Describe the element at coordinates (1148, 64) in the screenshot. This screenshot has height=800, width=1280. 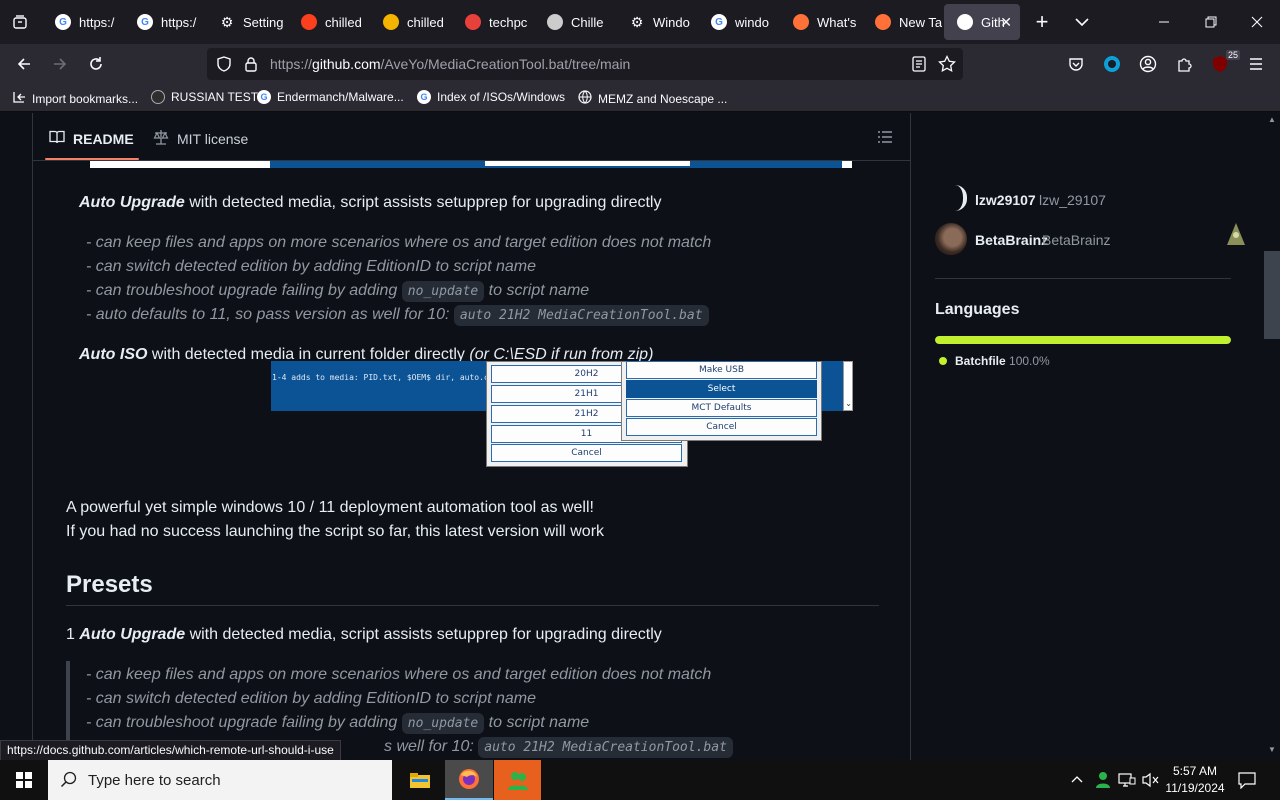
I see `account-icon` at that location.